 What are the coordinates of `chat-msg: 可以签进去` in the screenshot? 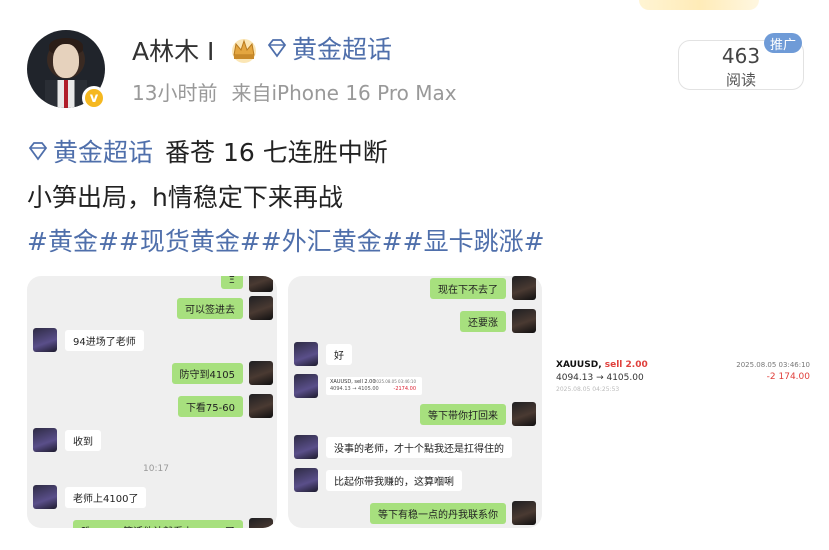 It's located at (225, 308).